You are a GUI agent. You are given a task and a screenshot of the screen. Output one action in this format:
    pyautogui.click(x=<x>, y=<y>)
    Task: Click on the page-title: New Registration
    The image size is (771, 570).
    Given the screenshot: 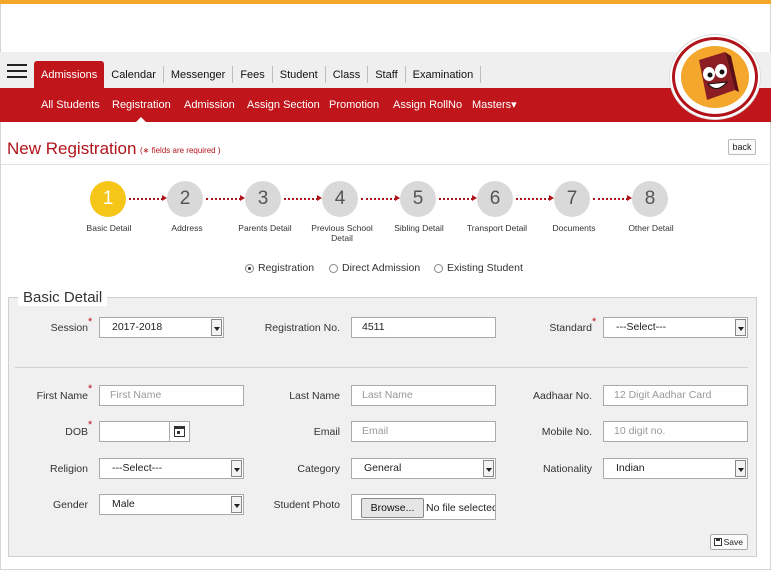 What is the action you would take?
    pyautogui.click(x=72, y=148)
    